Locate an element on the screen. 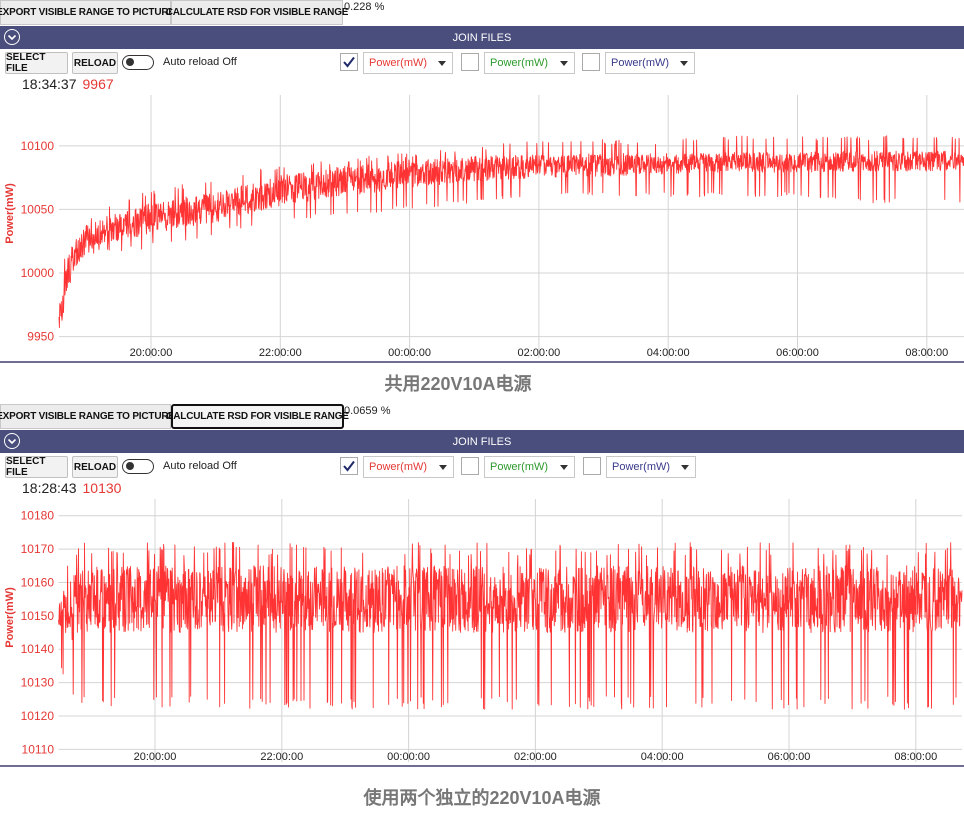  cursor-value: 10130 is located at coordinates (102, 488).